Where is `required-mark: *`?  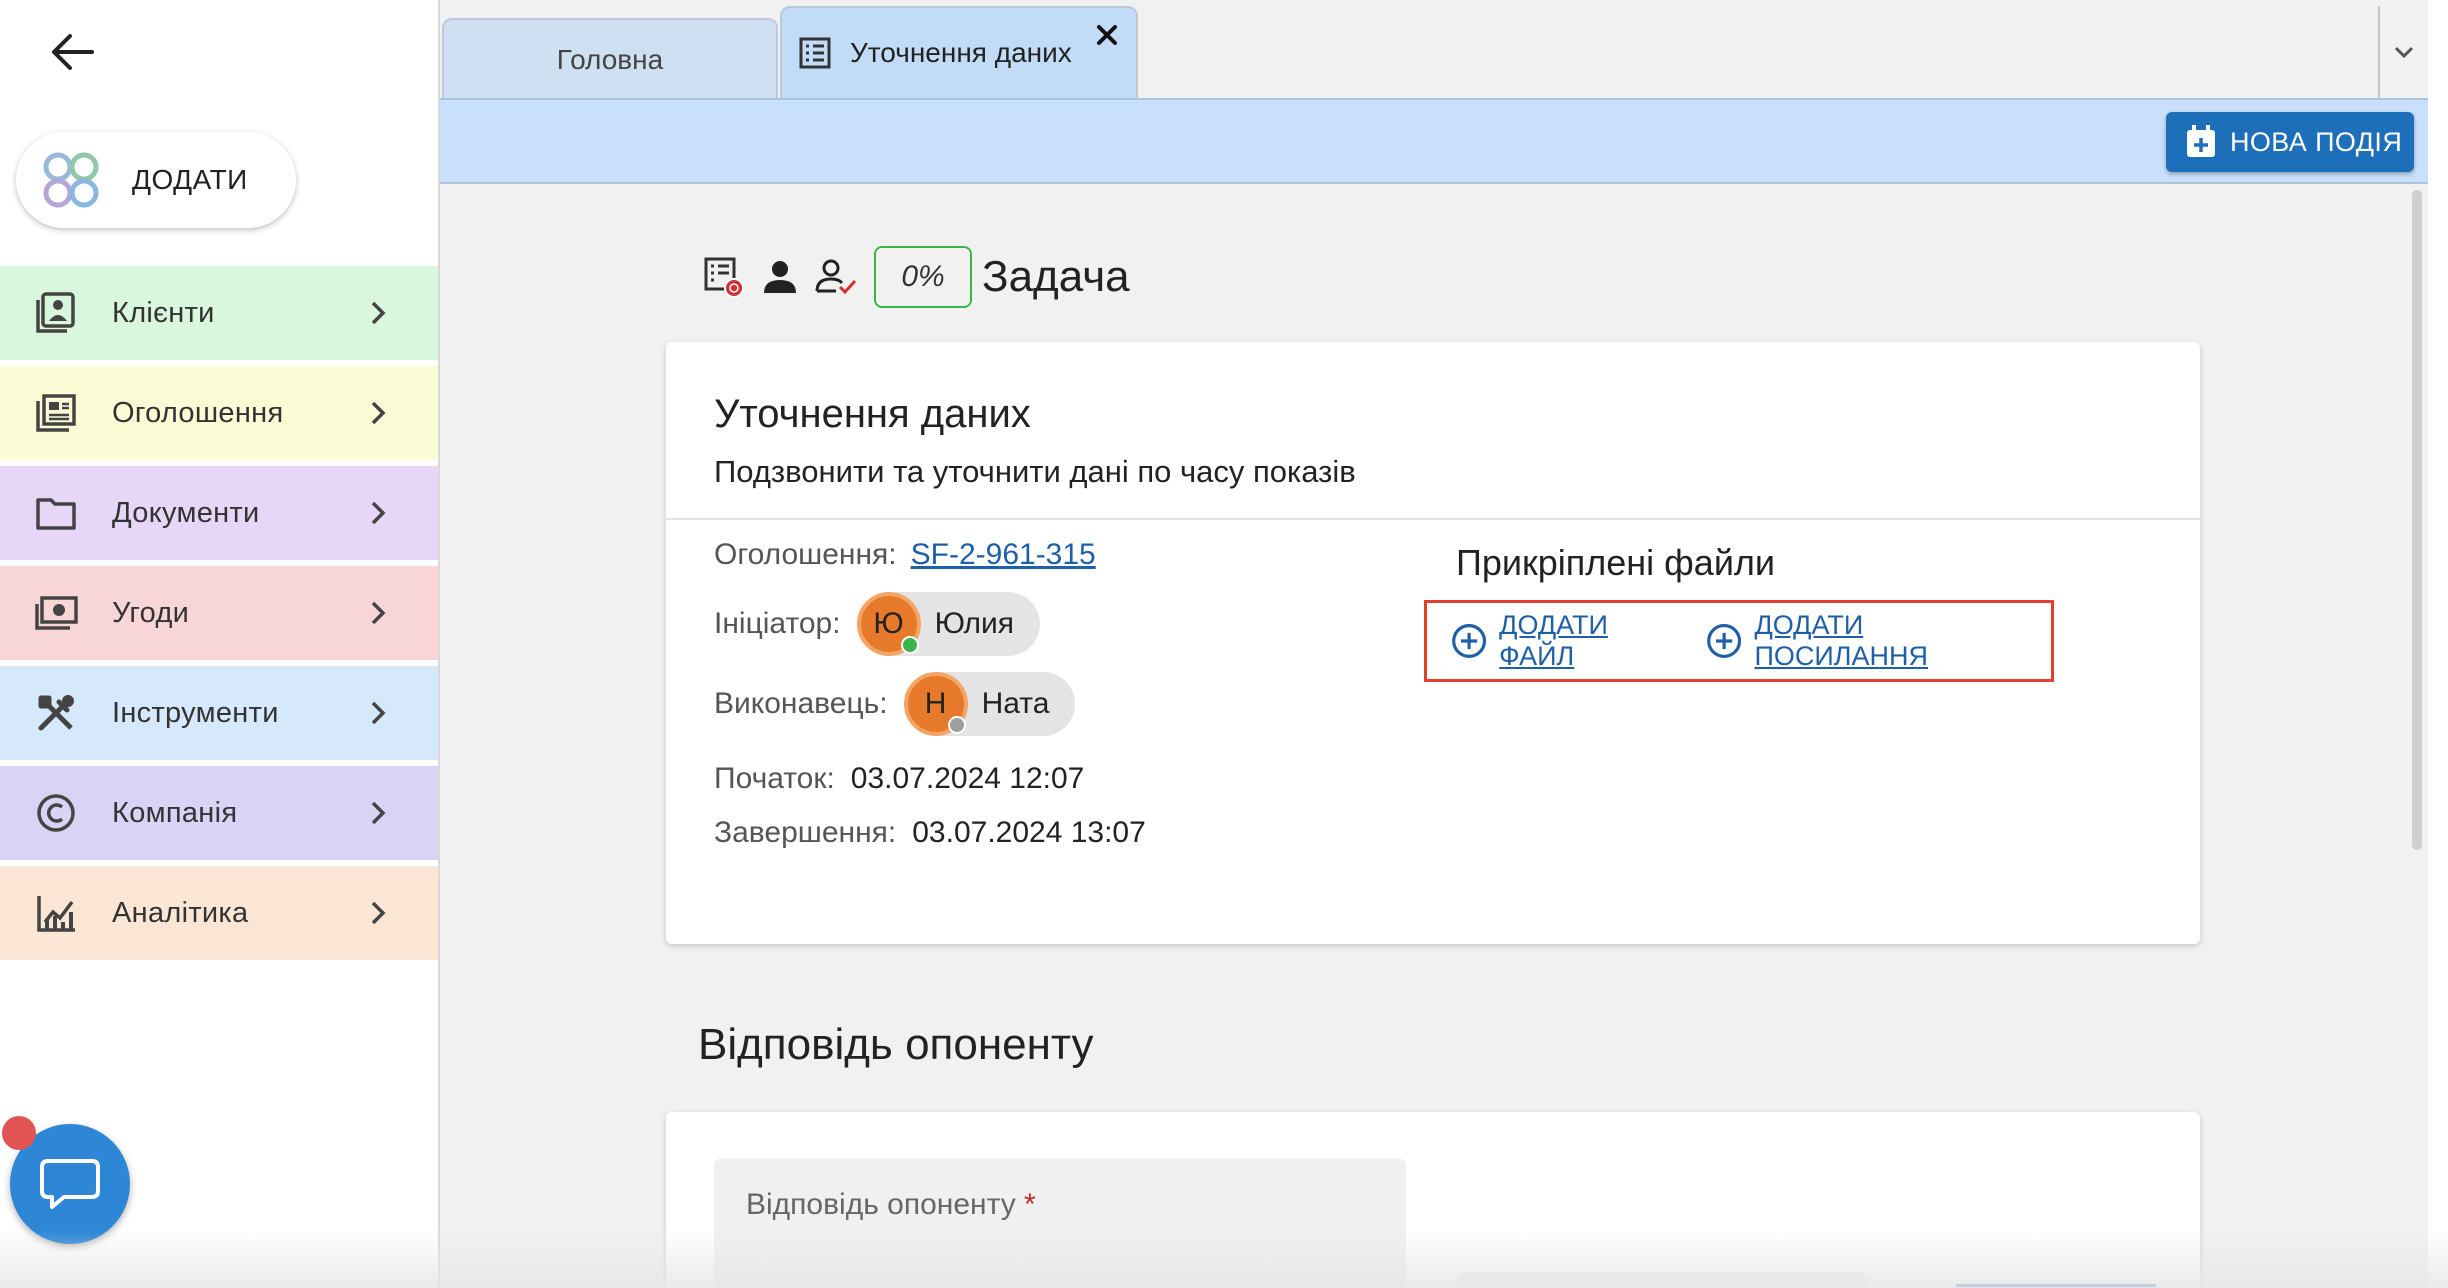
required-mark: * is located at coordinates (1030, 1204).